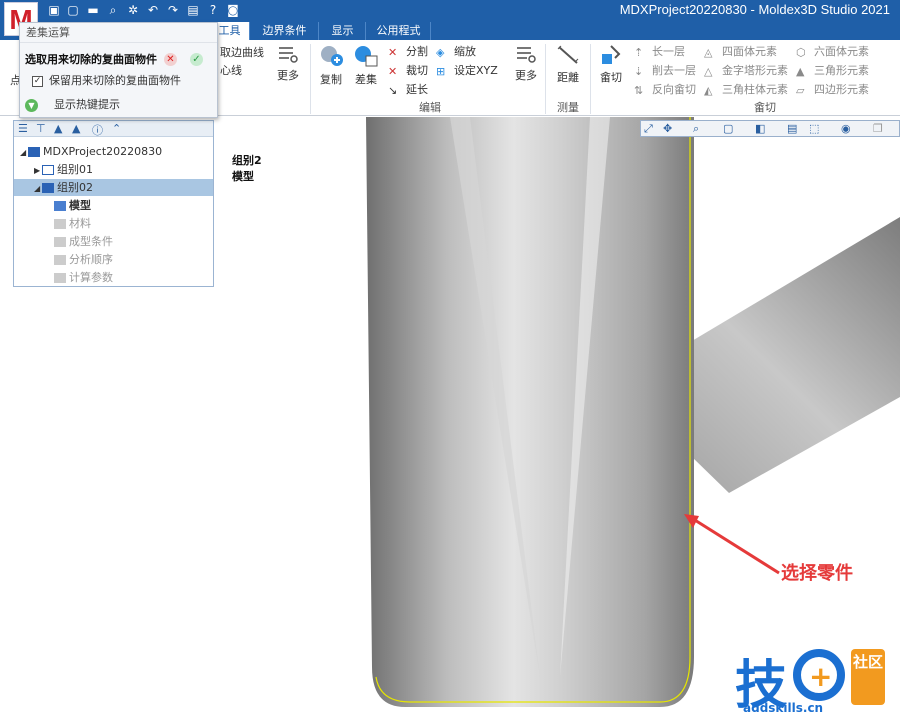 This screenshot has width=900, height=718. What do you see at coordinates (800, 71) in the screenshot?
I see `triangle-icon: ▲` at bounding box center [800, 71].